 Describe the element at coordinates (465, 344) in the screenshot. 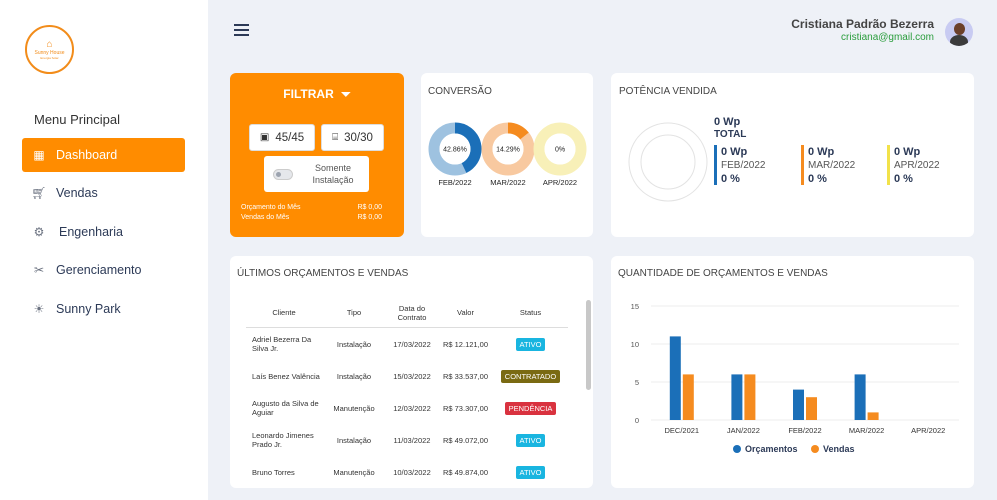

I see `cell-valor: R$ 12.121,00` at that location.